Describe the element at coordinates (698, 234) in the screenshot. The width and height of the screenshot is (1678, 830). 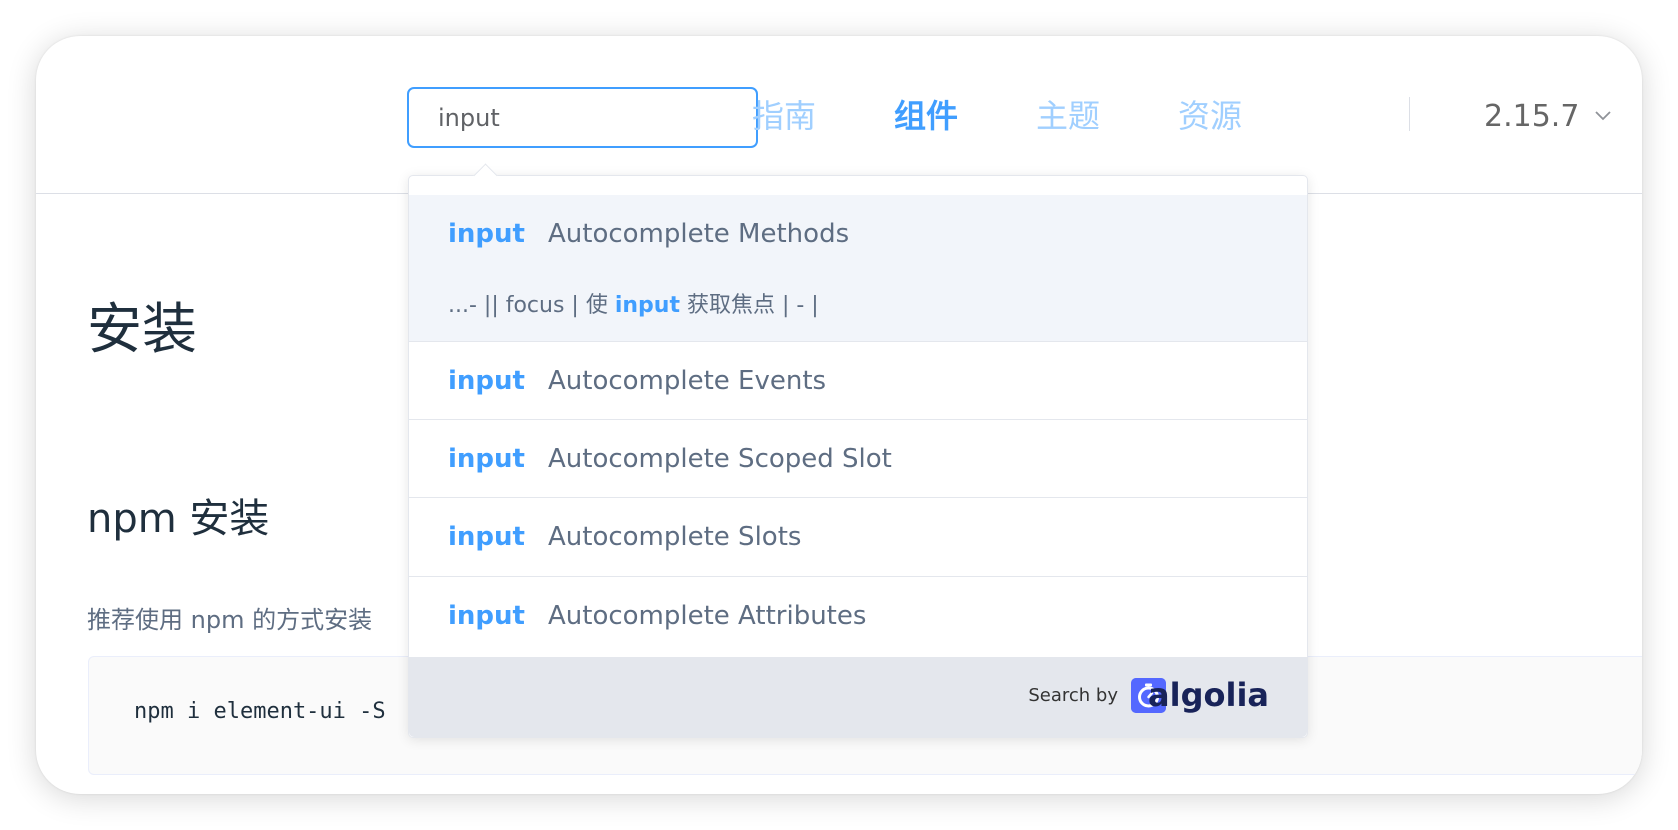
I see `suggestion-title: Autocomplete Methods` at that location.